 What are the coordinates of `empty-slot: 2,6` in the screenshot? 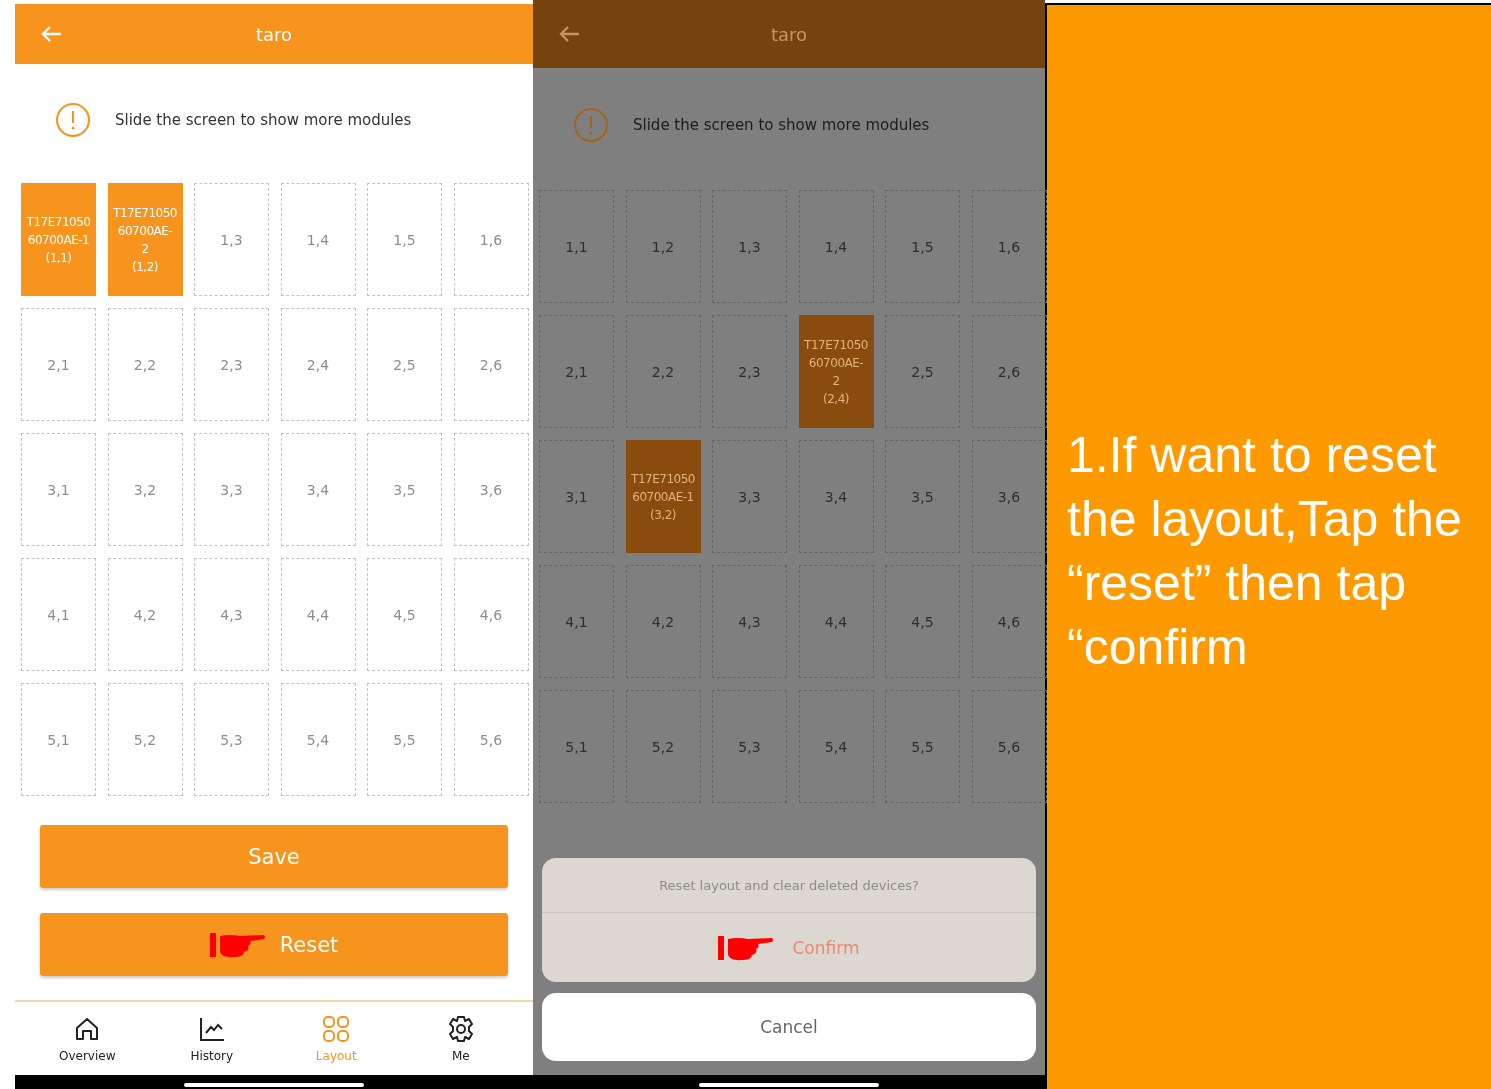 It's located at (491, 364).